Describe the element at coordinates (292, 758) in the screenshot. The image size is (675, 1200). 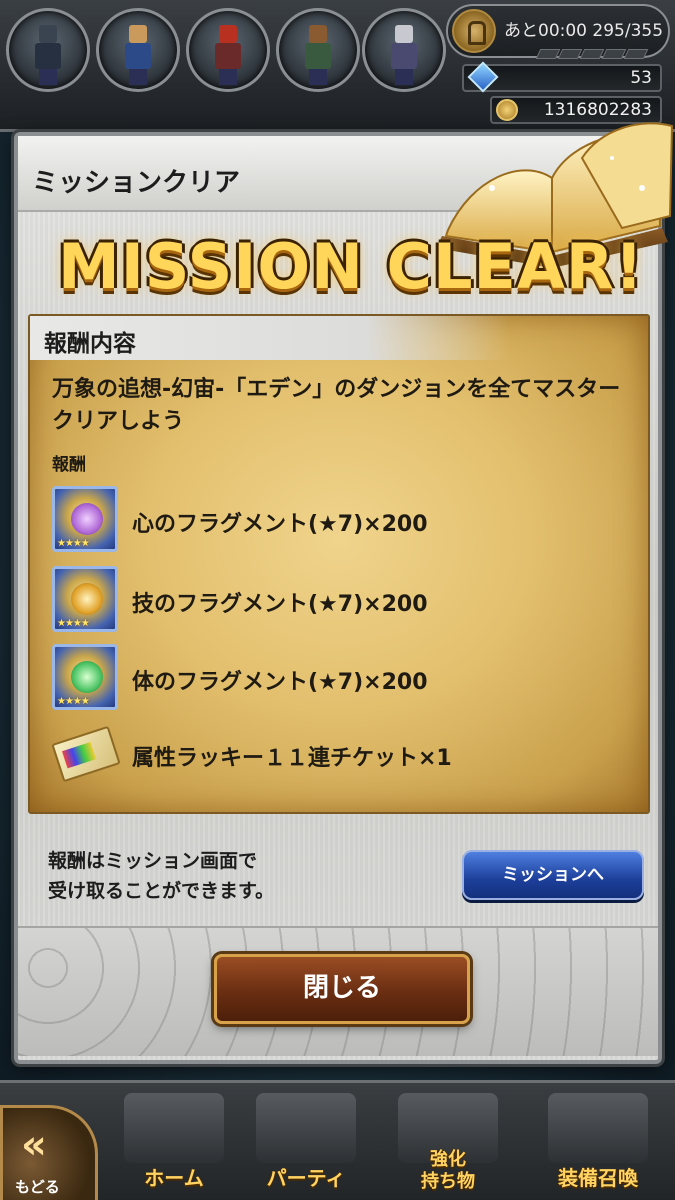
I see `reward-name: 属性ラッキー１１連チケット×1` at that location.